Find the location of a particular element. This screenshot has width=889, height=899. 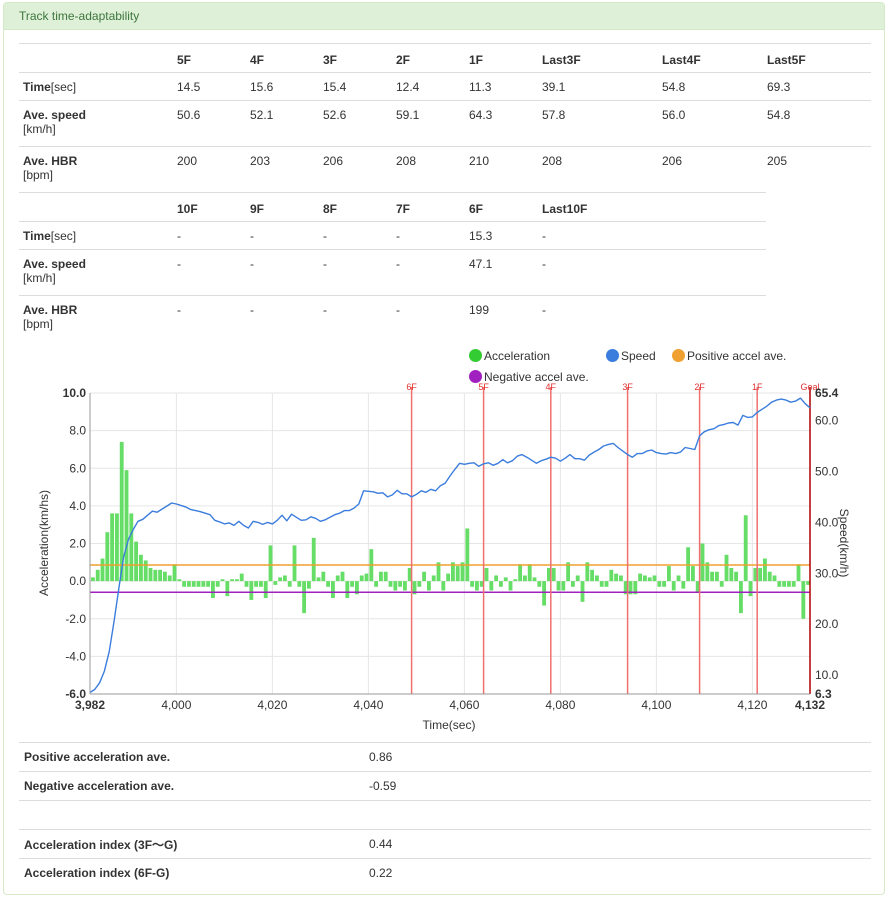

table-cell: 15.4 is located at coordinates (359, 86).